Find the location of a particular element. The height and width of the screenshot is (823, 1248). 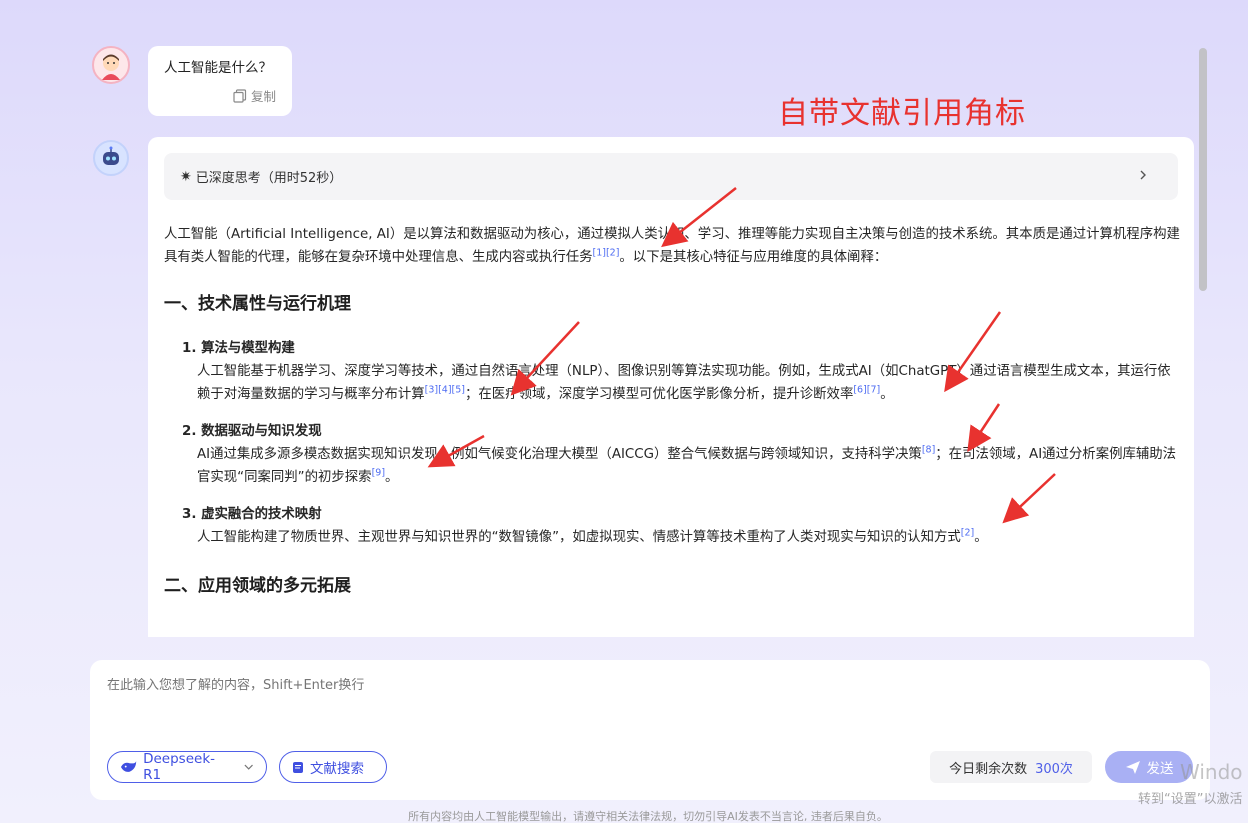

send-label: 发送 is located at coordinates (1160, 769).